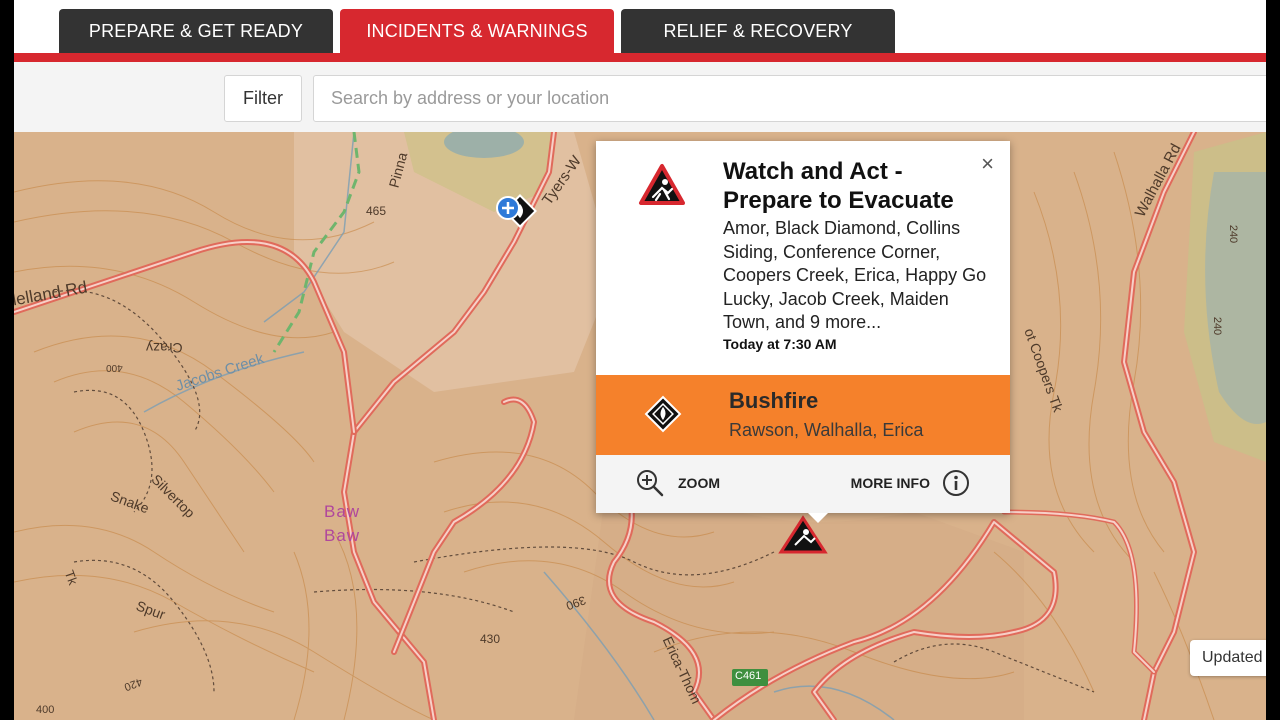 The image size is (1280, 720). I want to click on incident-section: Bushfire Rawson, Walhalla, Erica, so click(803, 415).